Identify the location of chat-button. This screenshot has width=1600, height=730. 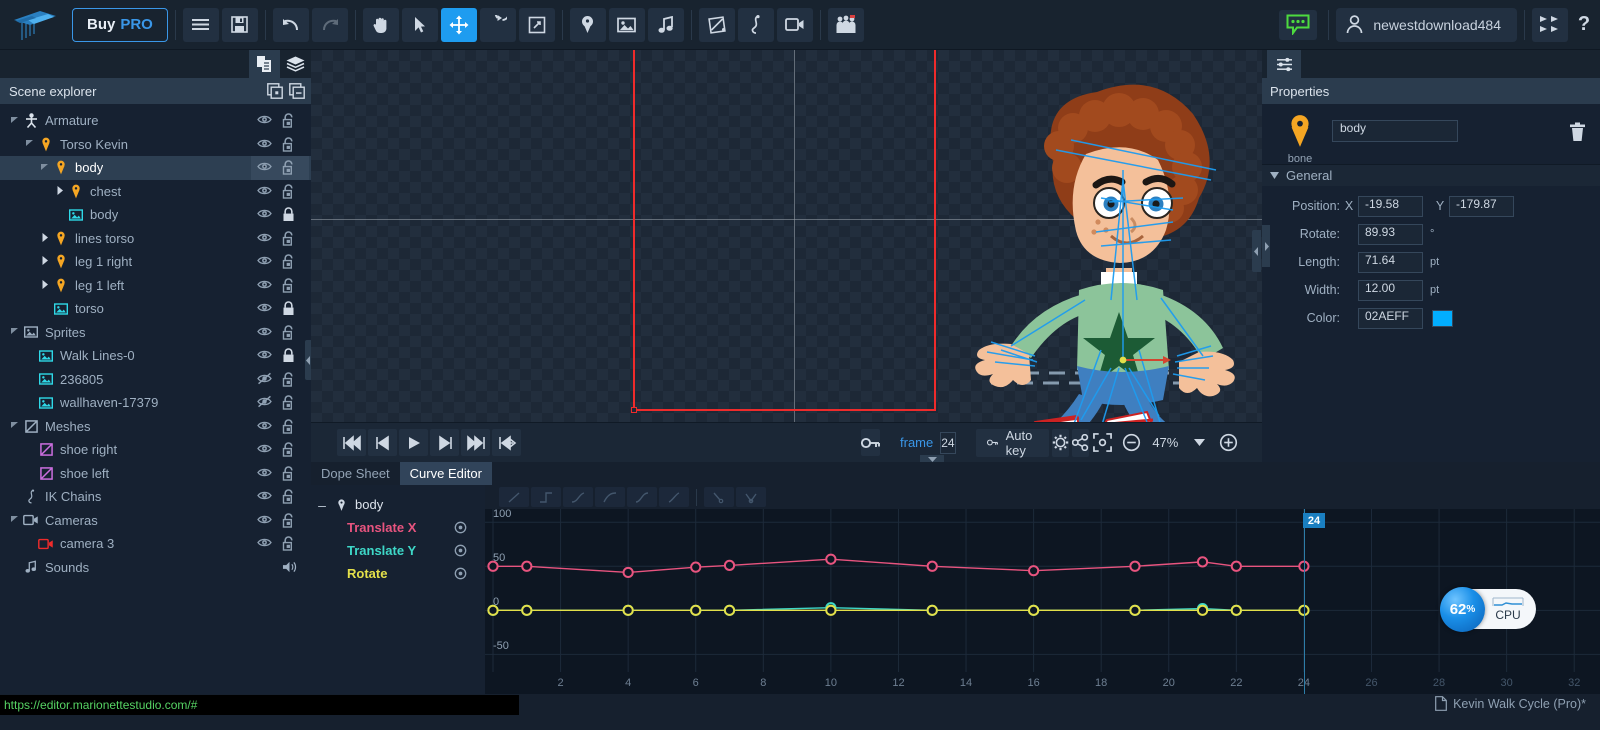
(1298, 24).